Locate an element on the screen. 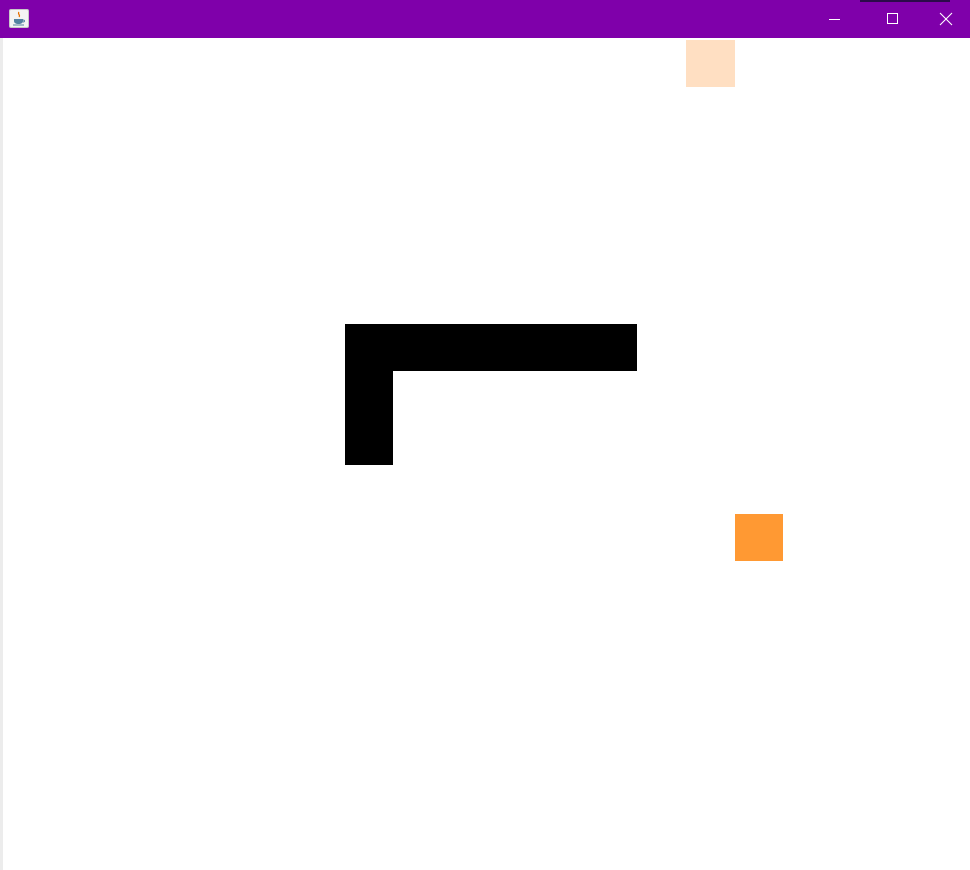 Image resolution: width=970 pixels, height=870 pixels. maximize-icon is located at coordinates (892, 18).